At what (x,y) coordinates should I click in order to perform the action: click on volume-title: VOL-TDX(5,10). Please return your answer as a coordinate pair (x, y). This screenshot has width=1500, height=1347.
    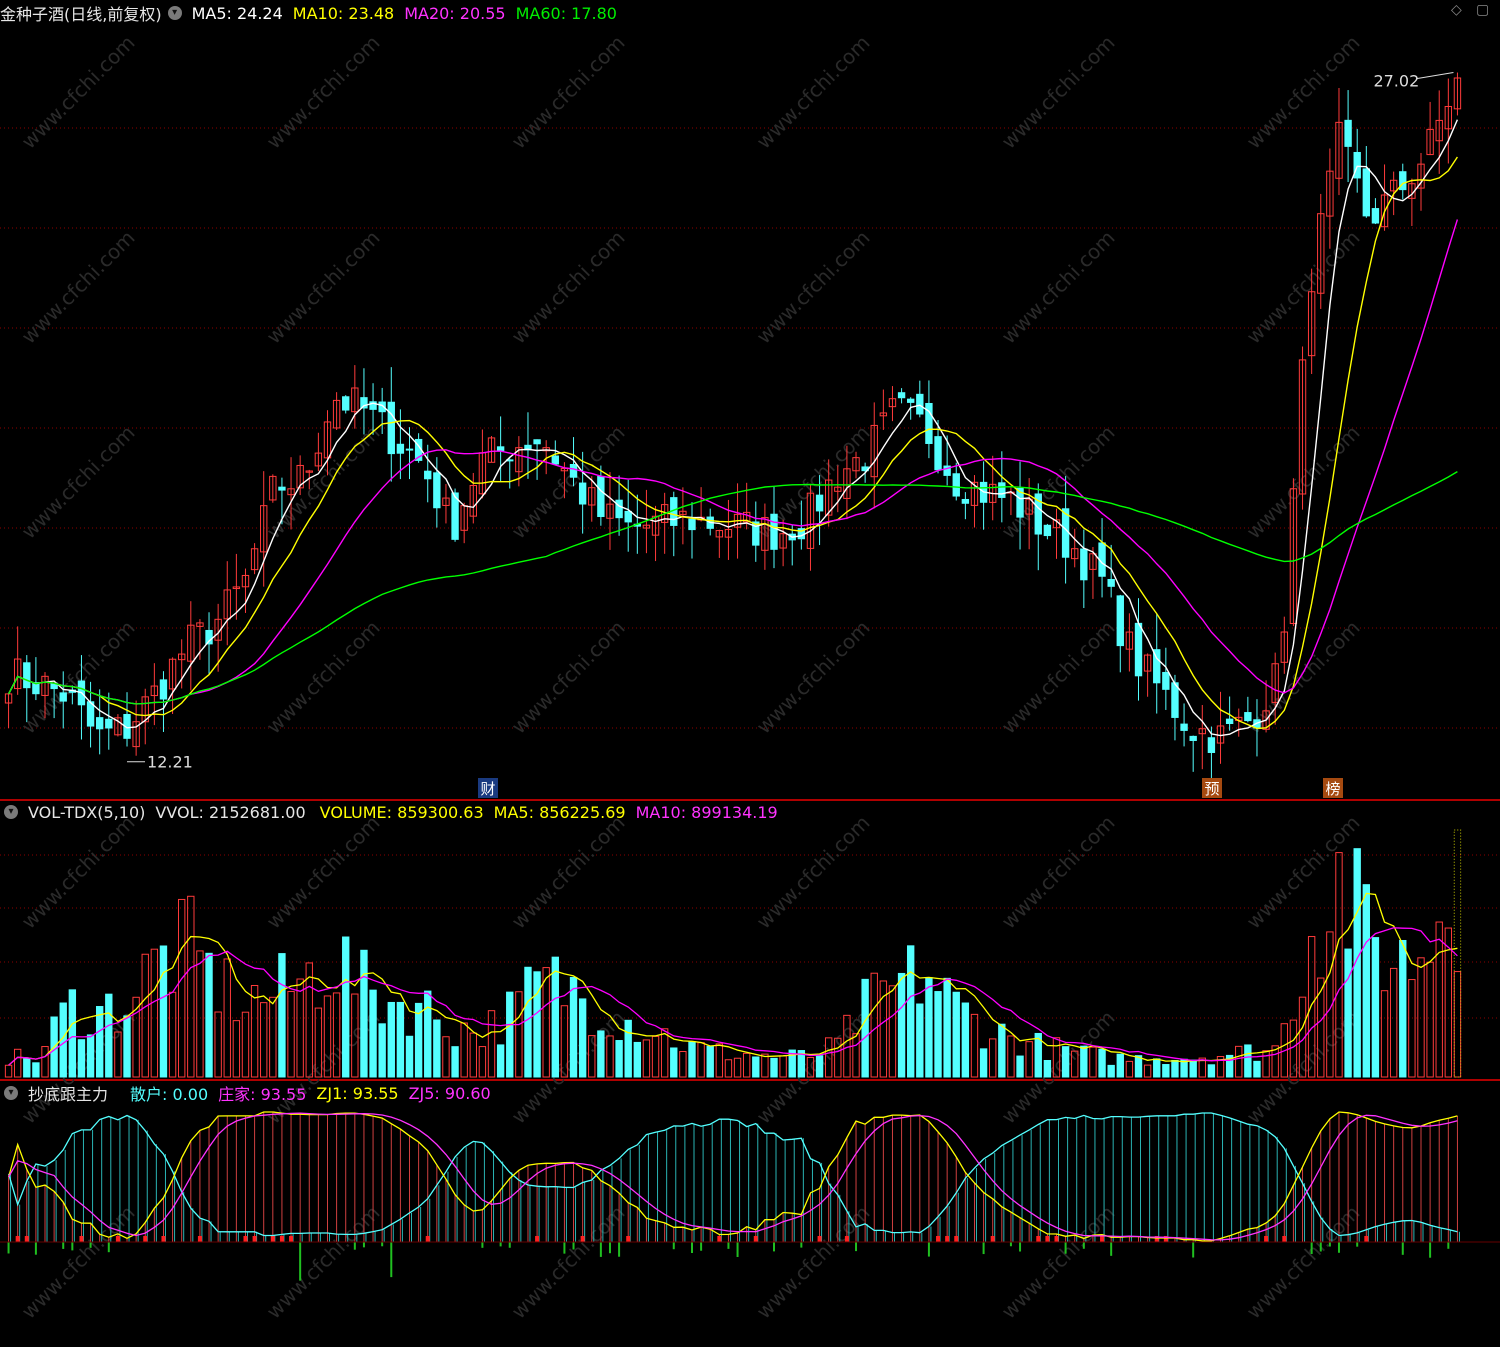
    Looking at the image, I should click on (86, 812).